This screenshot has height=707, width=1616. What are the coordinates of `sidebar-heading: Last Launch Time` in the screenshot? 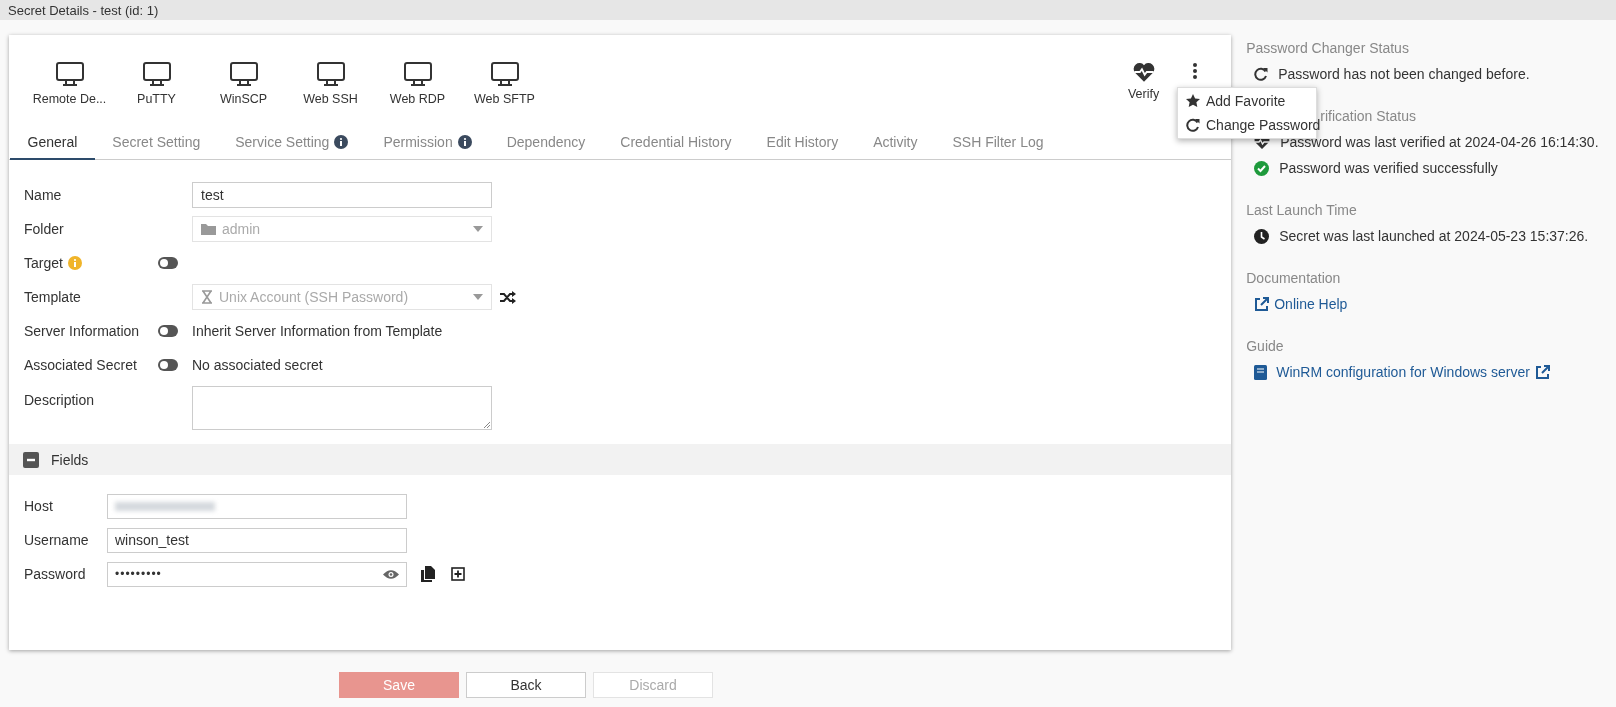 It's located at (1302, 210).